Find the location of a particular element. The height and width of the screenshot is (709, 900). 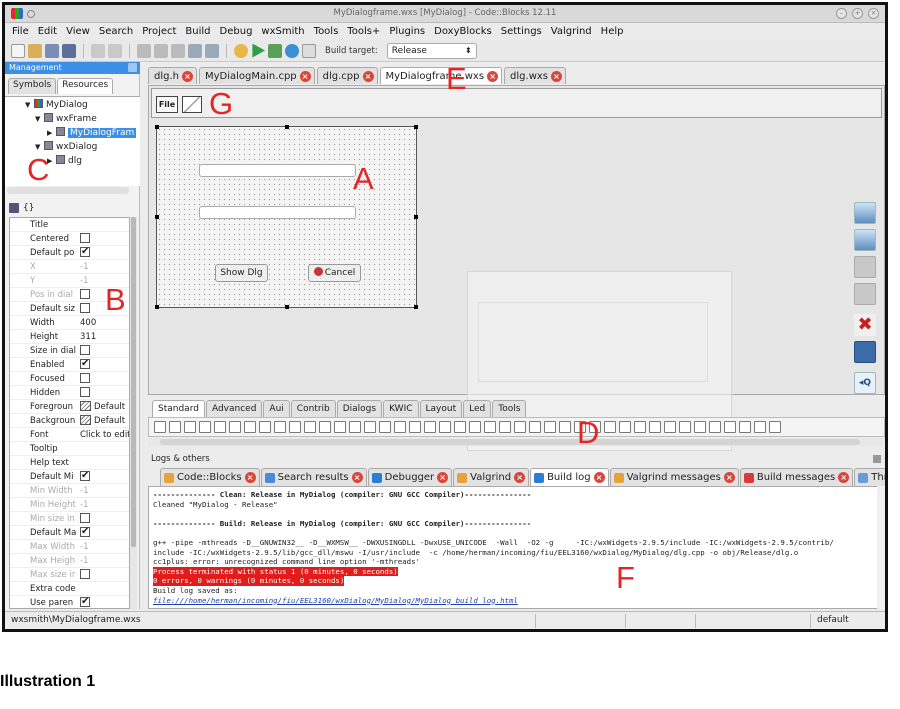

abort-icon is located at coordinates (309, 50).